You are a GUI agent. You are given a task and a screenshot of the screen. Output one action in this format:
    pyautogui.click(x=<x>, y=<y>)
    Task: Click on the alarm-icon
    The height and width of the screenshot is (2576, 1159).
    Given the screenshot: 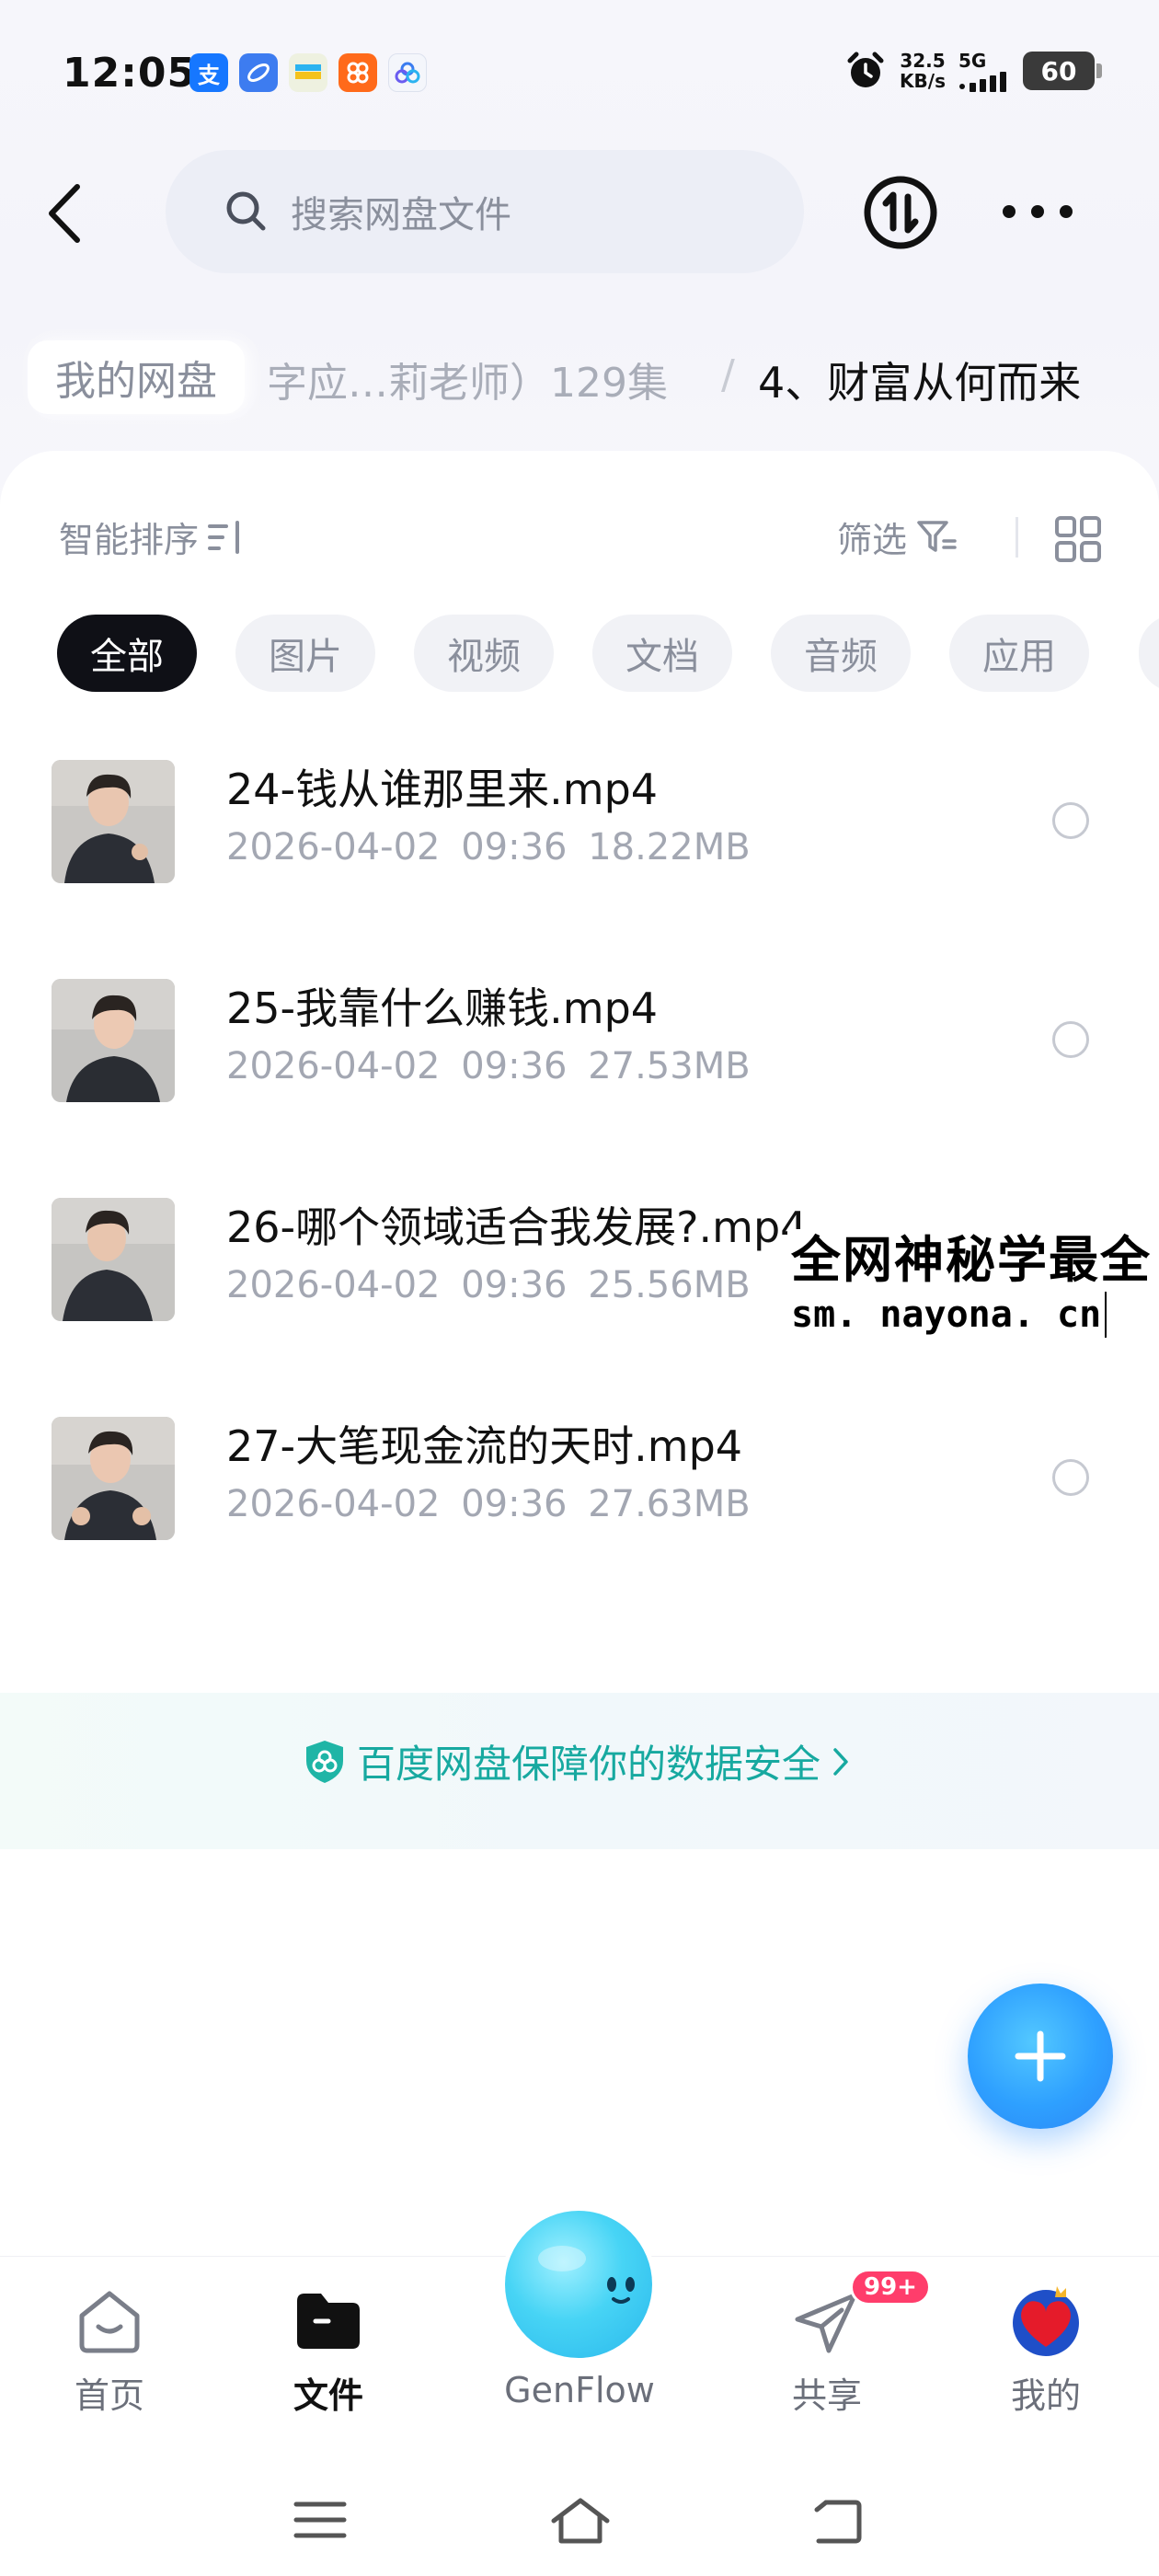 What is the action you would take?
    pyautogui.click(x=865, y=69)
    